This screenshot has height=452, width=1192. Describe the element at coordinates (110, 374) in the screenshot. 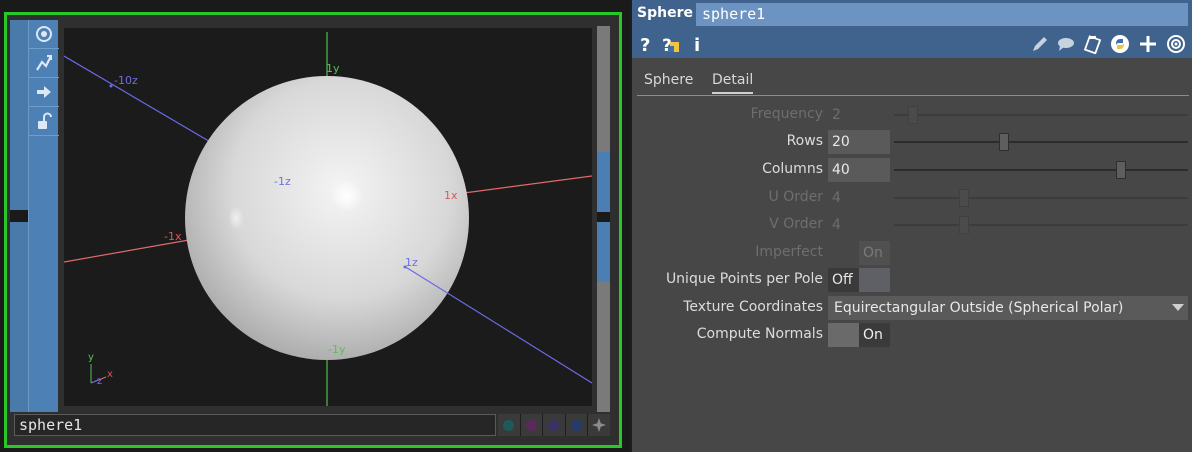

I see `gizmo-x-label: x` at that location.